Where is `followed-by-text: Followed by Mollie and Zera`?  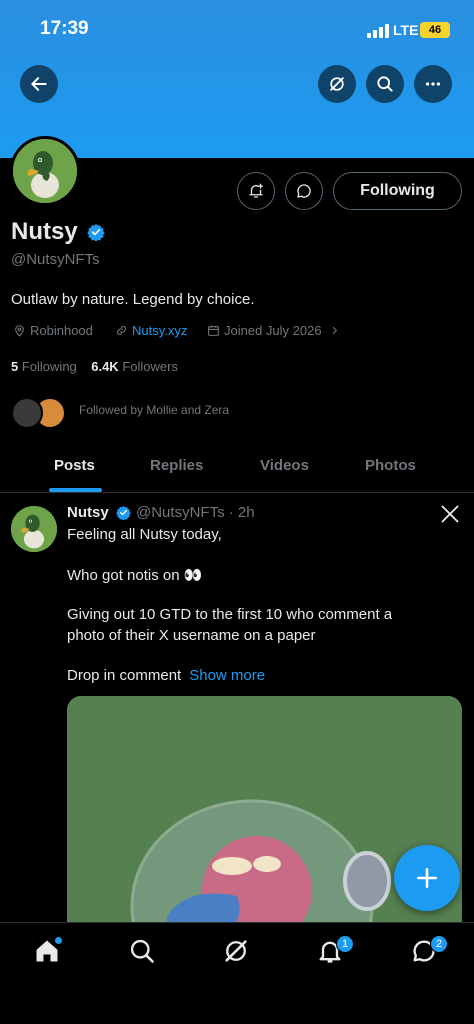 followed-by-text: Followed by Mollie and Zera is located at coordinates (154, 410).